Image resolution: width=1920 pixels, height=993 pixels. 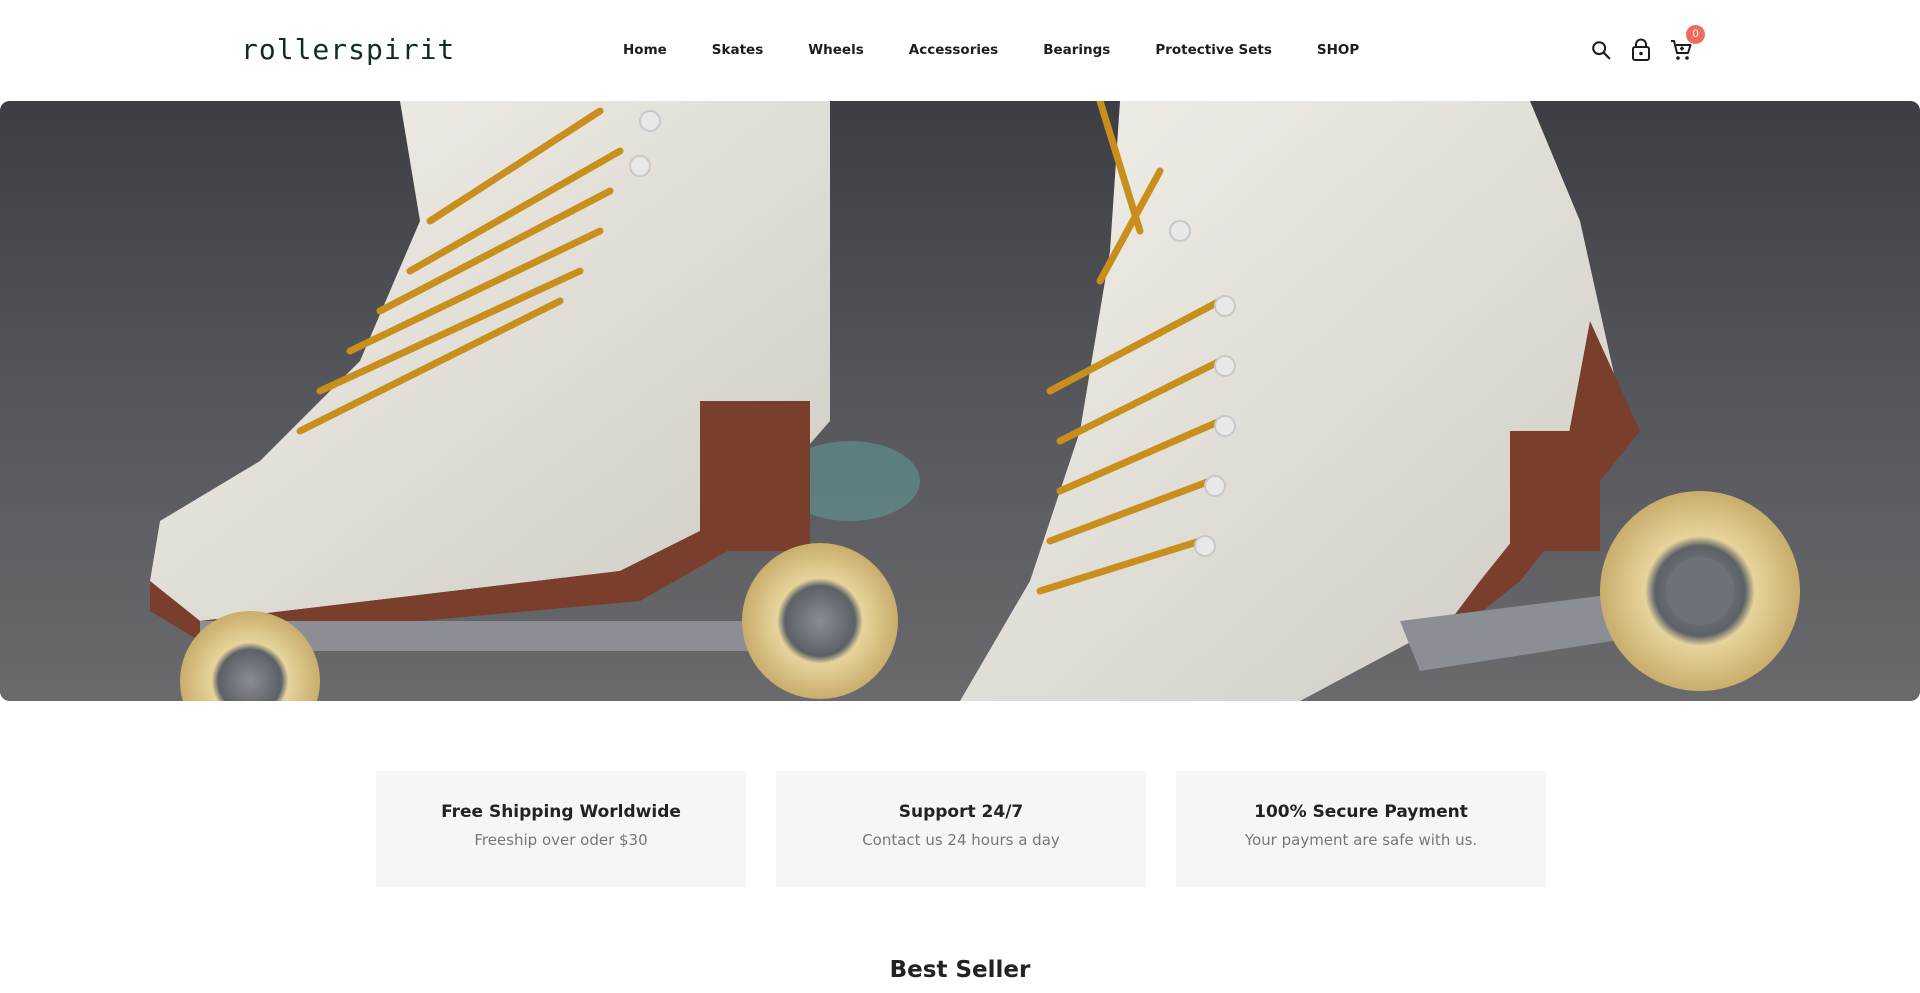 I want to click on feature-title: 100% Secure Payment, so click(x=1361, y=812).